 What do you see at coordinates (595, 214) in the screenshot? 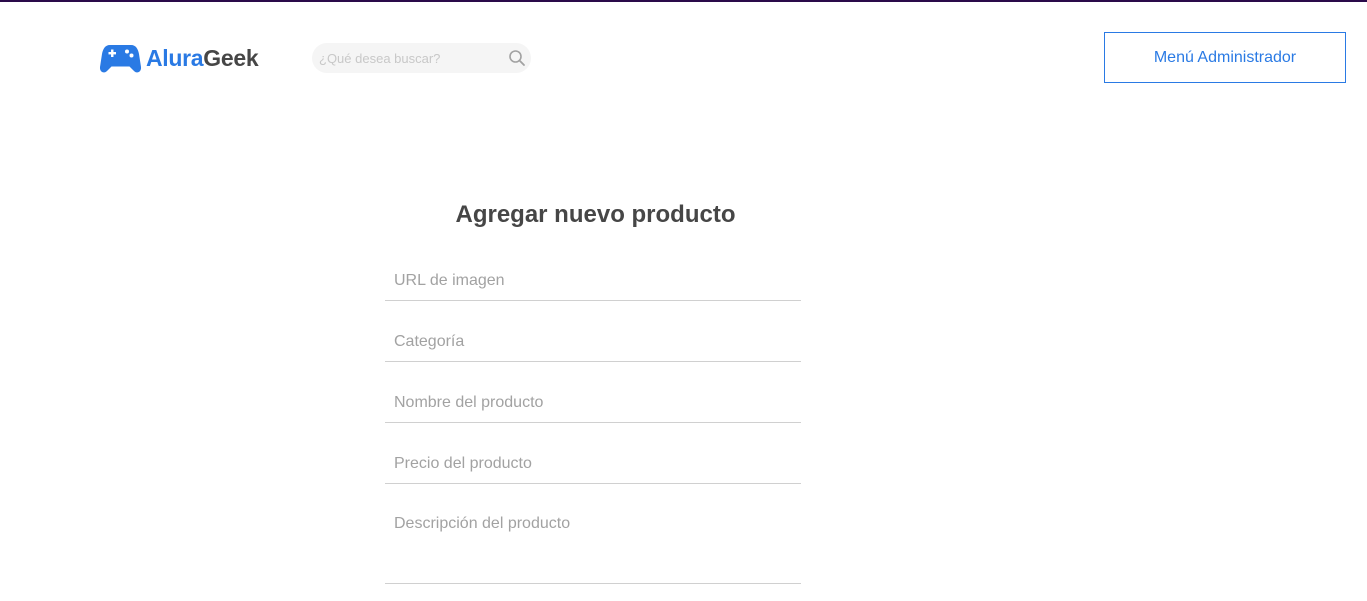
I see `form-title: Agregar nuevo producto` at bounding box center [595, 214].